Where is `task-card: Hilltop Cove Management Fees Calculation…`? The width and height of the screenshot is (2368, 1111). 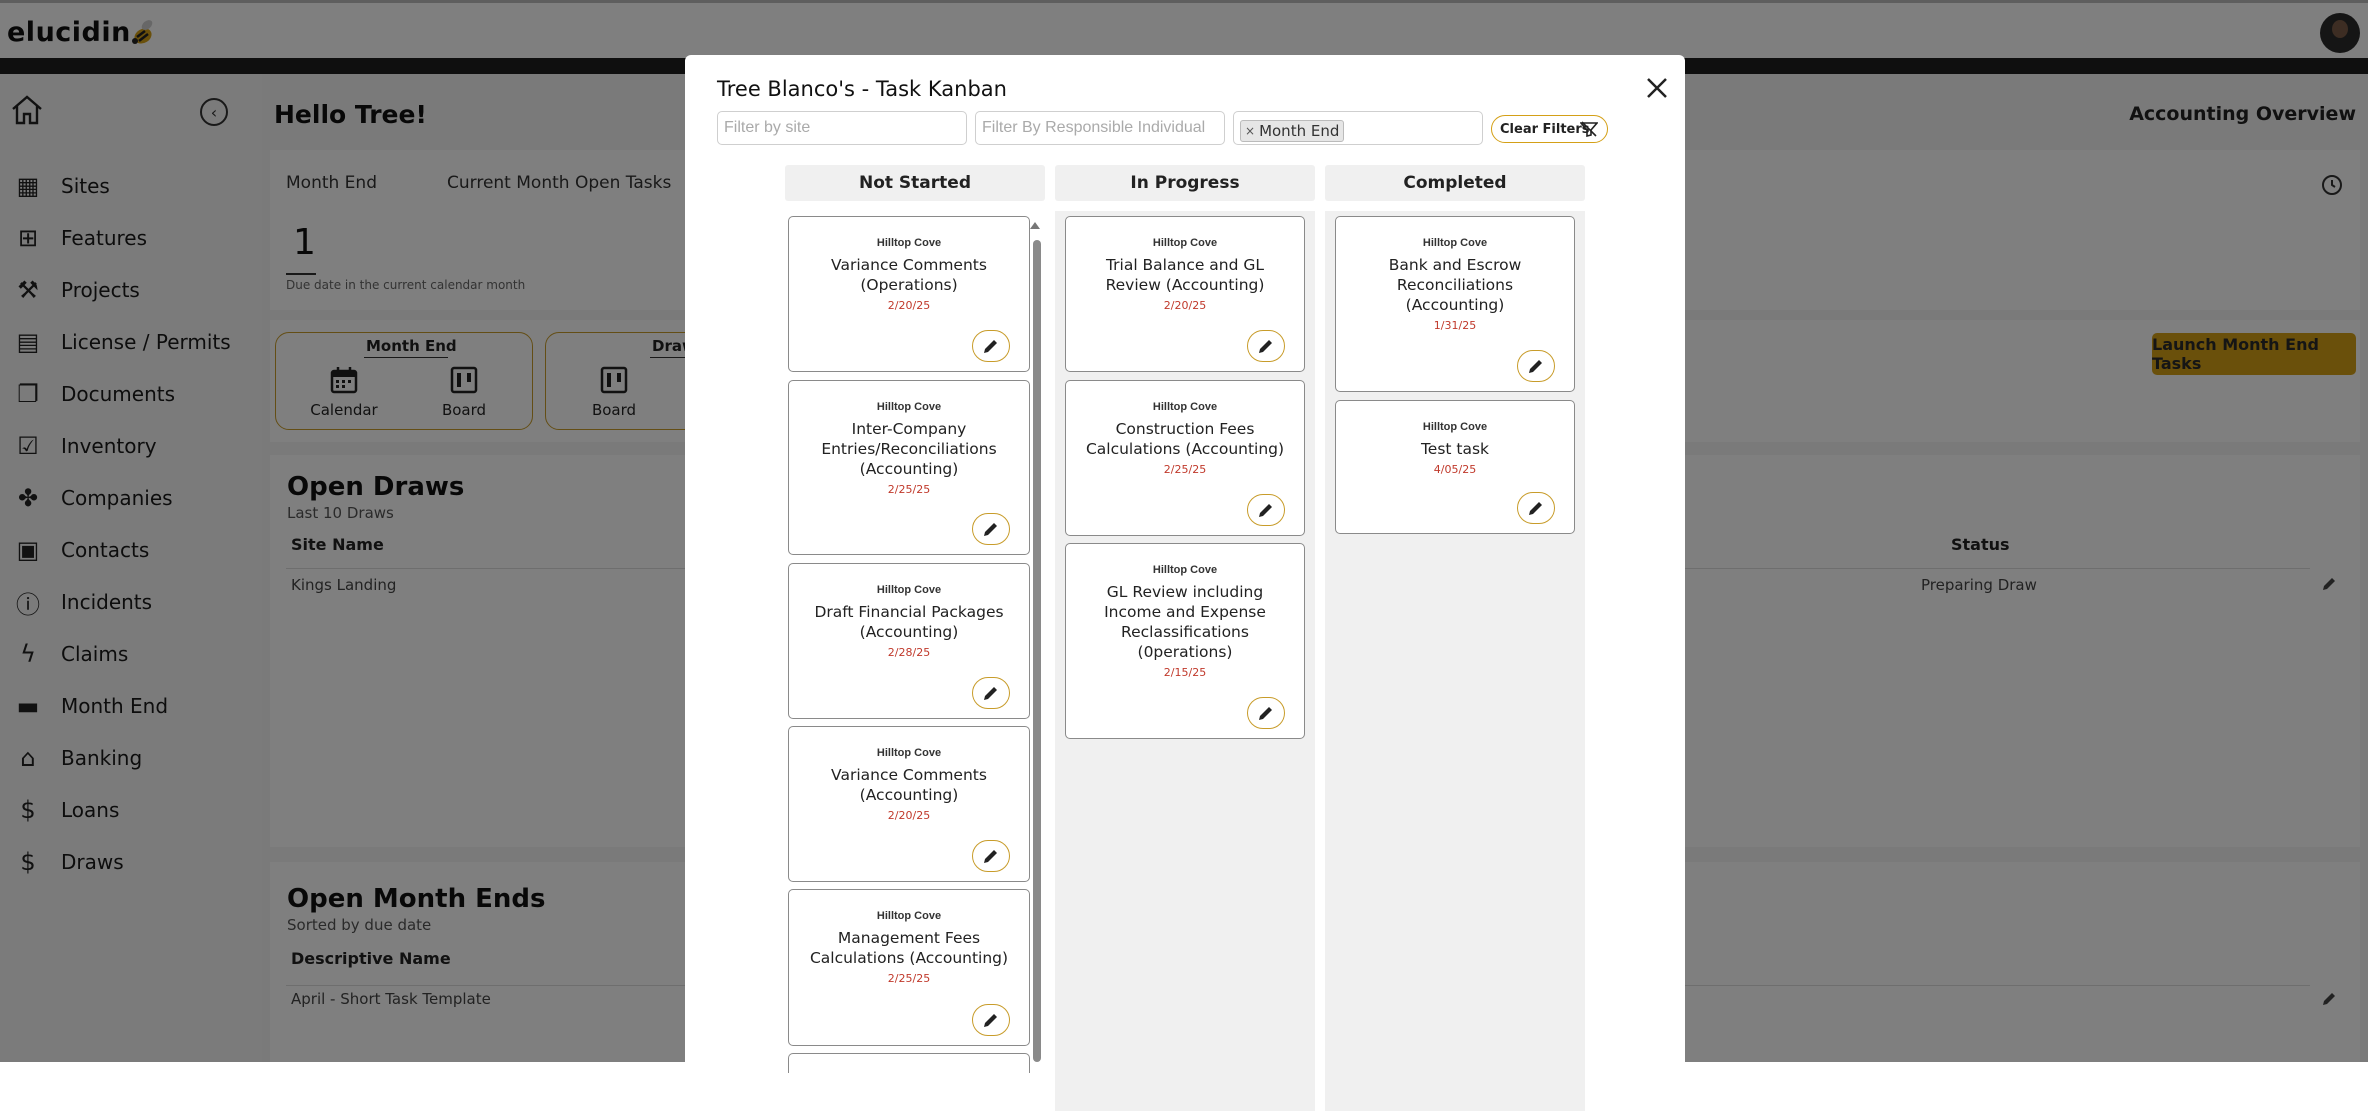 task-card: Hilltop Cove Management Fees Calculation… is located at coordinates (909, 967).